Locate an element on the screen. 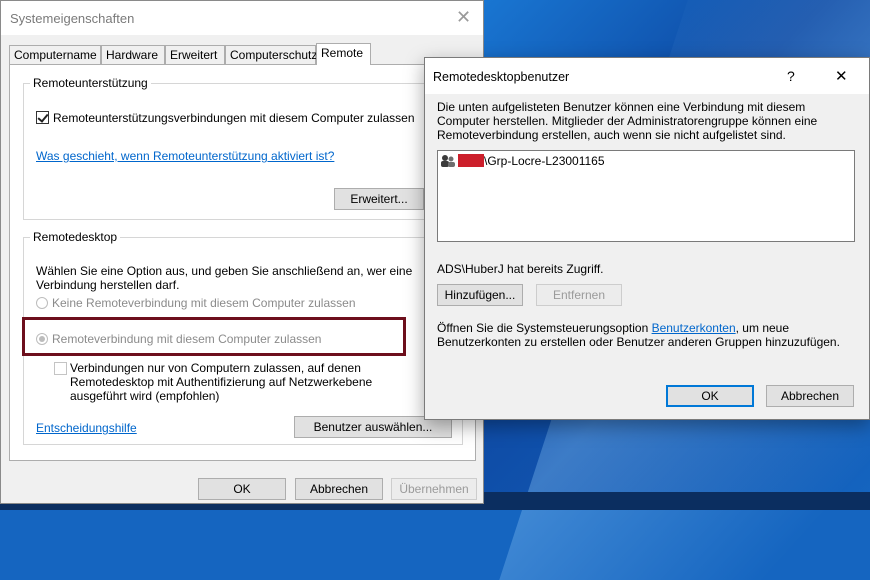 Image resolution: width=870 pixels, height=580 pixels. user-accounts-link: Benutzerkonten is located at coordinates (694, 328).